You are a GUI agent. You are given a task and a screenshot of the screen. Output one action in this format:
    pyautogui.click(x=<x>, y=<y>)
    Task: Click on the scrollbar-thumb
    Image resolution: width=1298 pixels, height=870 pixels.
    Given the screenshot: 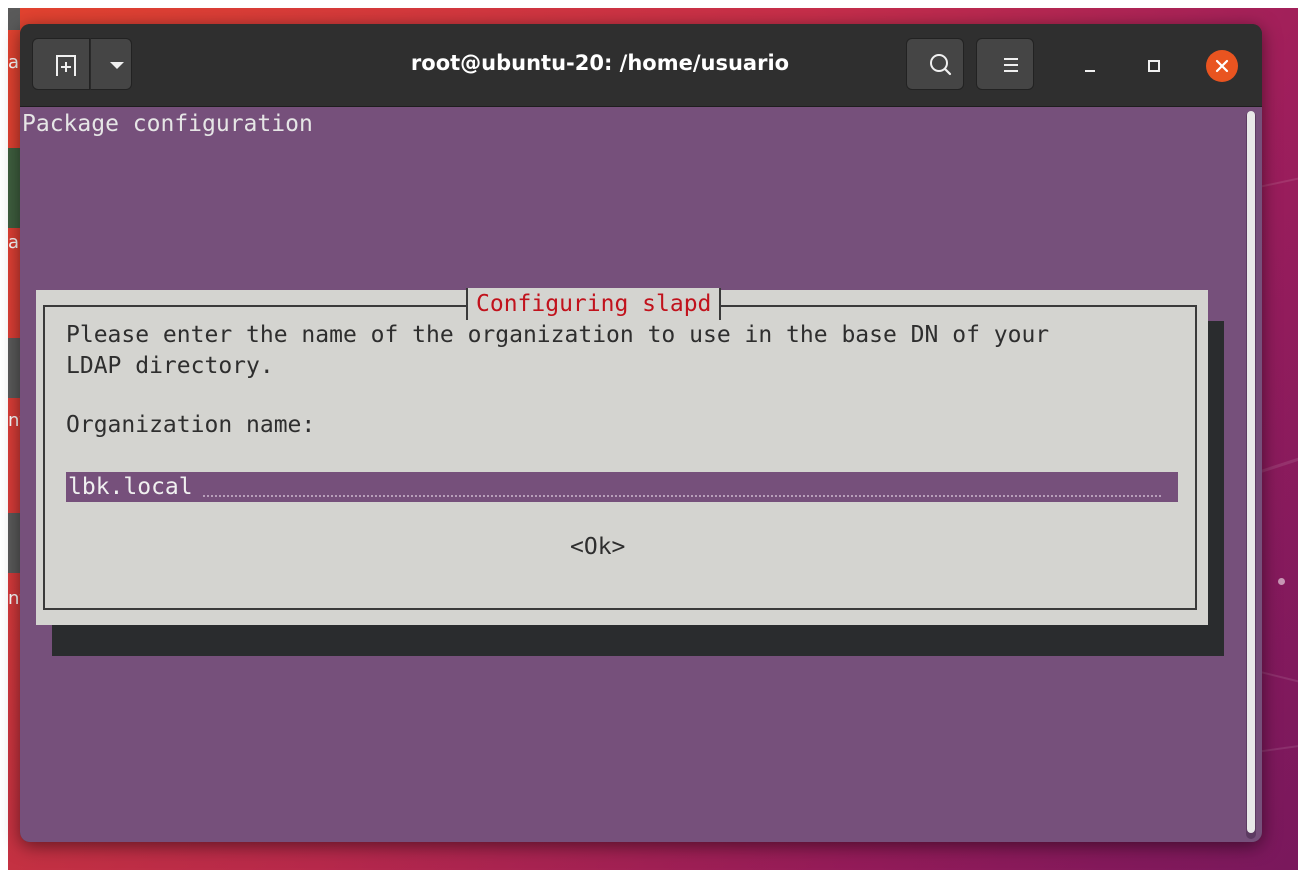 What is the action you would take?
    pyautogui.click(x=1251, y=472)
    